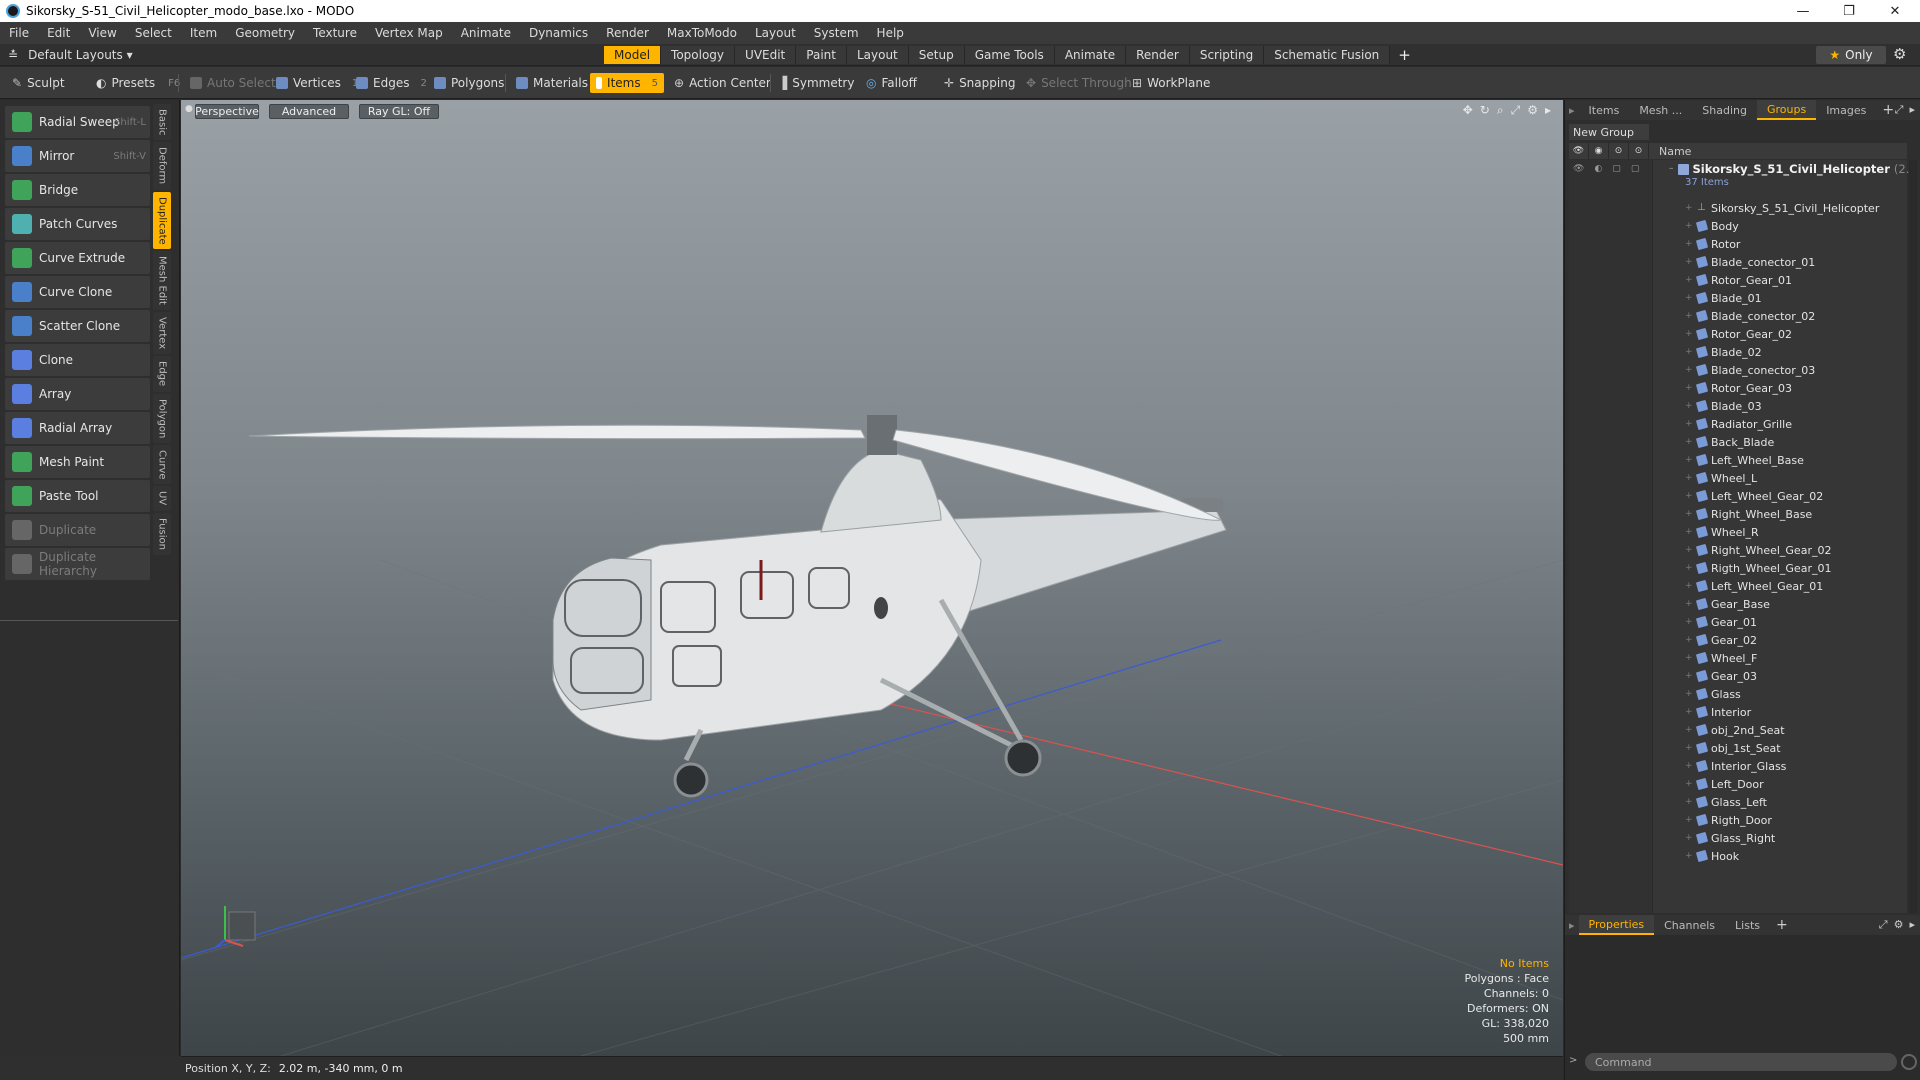 The height and width of the screenshot is (1080, 1920). What do you see at coordinates (1741, 1062) in the screenshot?
I see `command-input: Command` at bounding box center [1741, 1062].